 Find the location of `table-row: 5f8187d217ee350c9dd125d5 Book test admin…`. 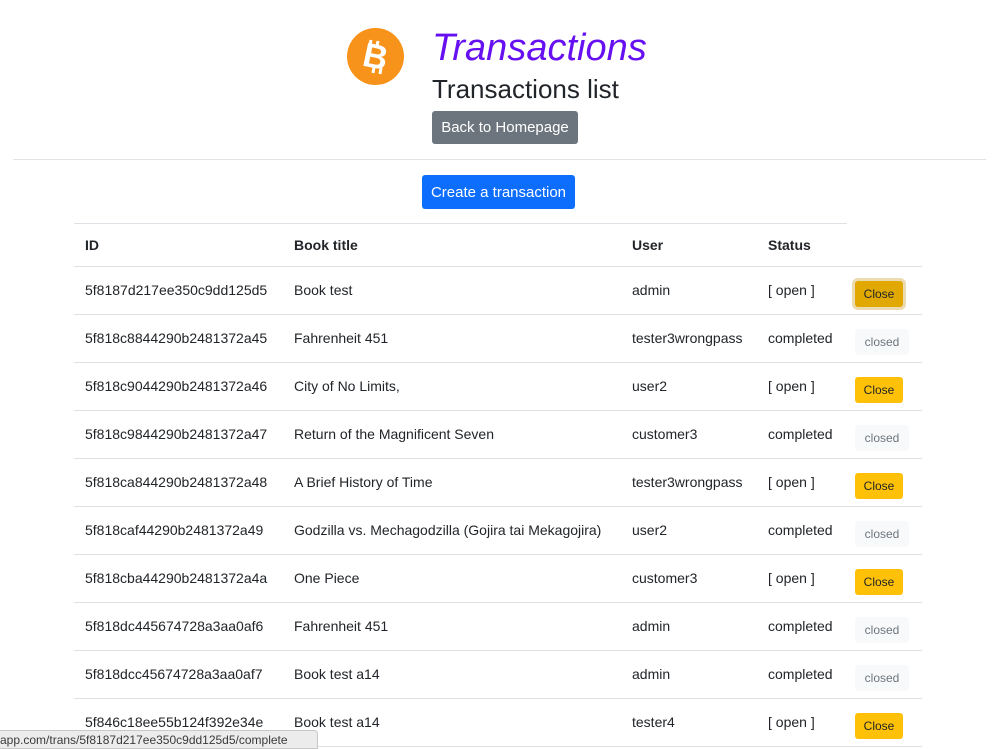

table-row: 5f8187d217ee350c9dd125d5 Book test admin… is located at coordinates (498, 290).